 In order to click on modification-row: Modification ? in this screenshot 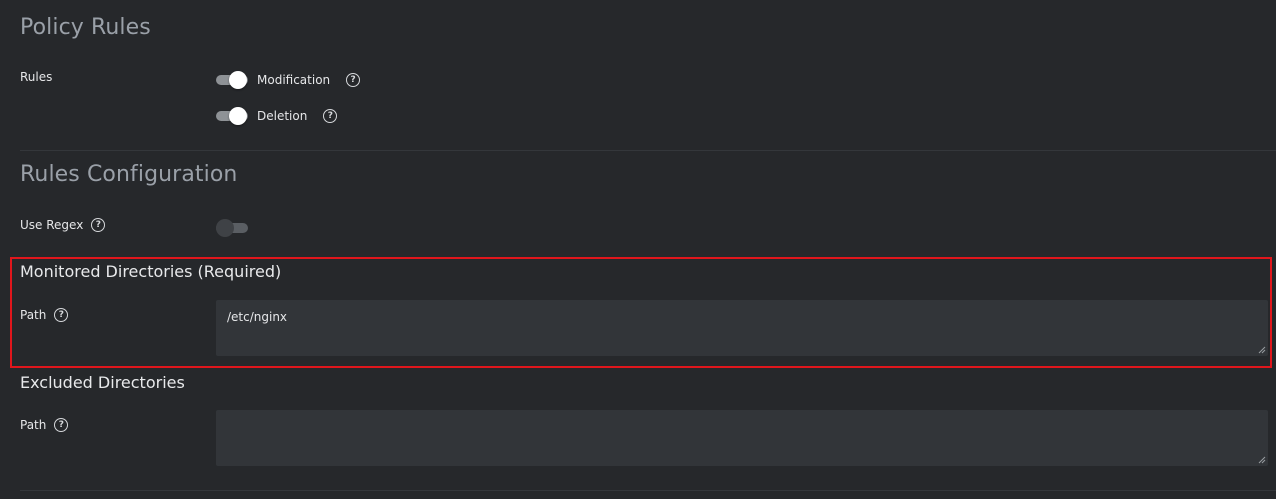, I will do `click(288, 80)`.